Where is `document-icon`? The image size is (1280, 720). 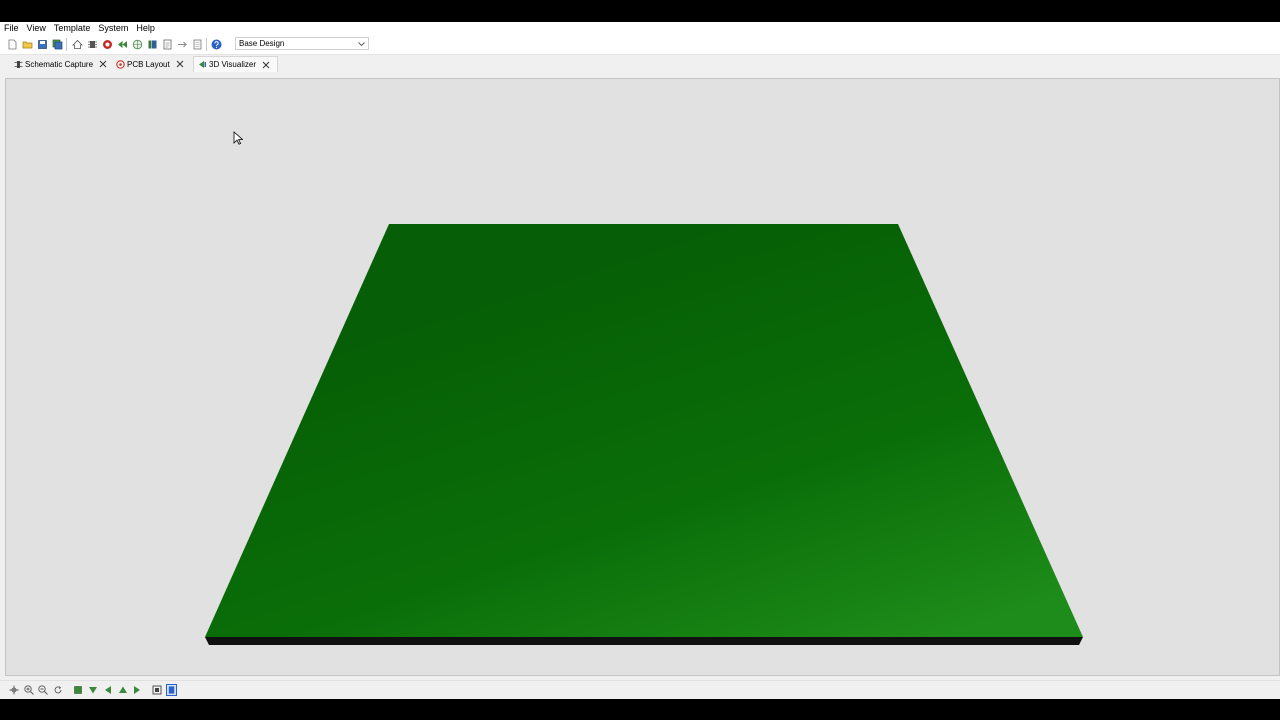 document-icon is located at coordinates (167, 44).